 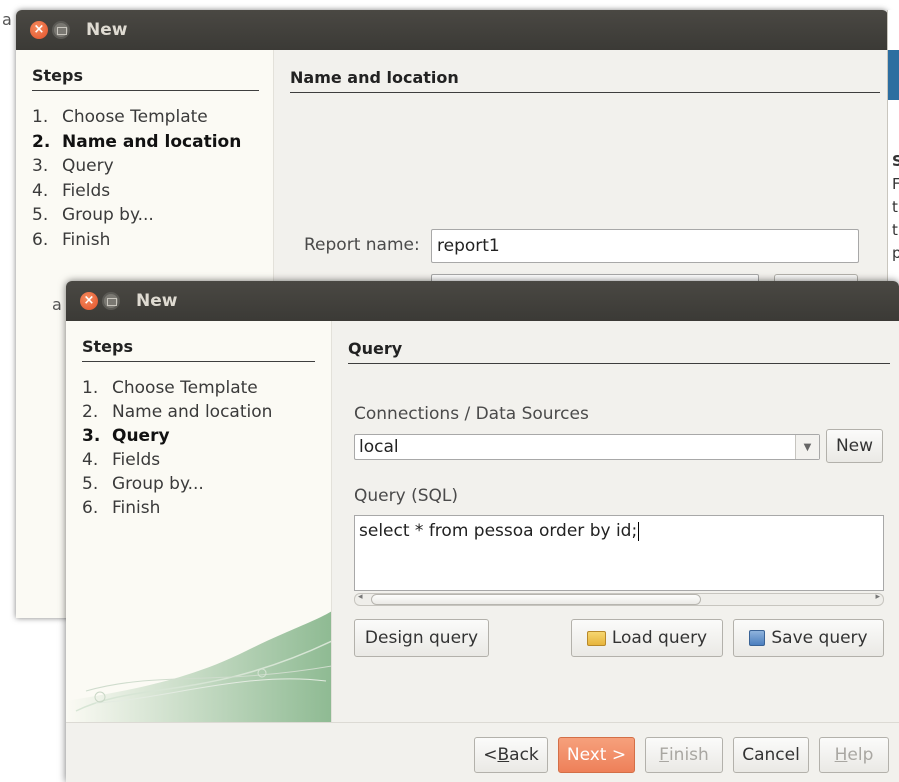 What do you see at coordinates (177, 412) in the screenshot?
I see `step-item: 2. Name and location` at bounding box center [177, 412].